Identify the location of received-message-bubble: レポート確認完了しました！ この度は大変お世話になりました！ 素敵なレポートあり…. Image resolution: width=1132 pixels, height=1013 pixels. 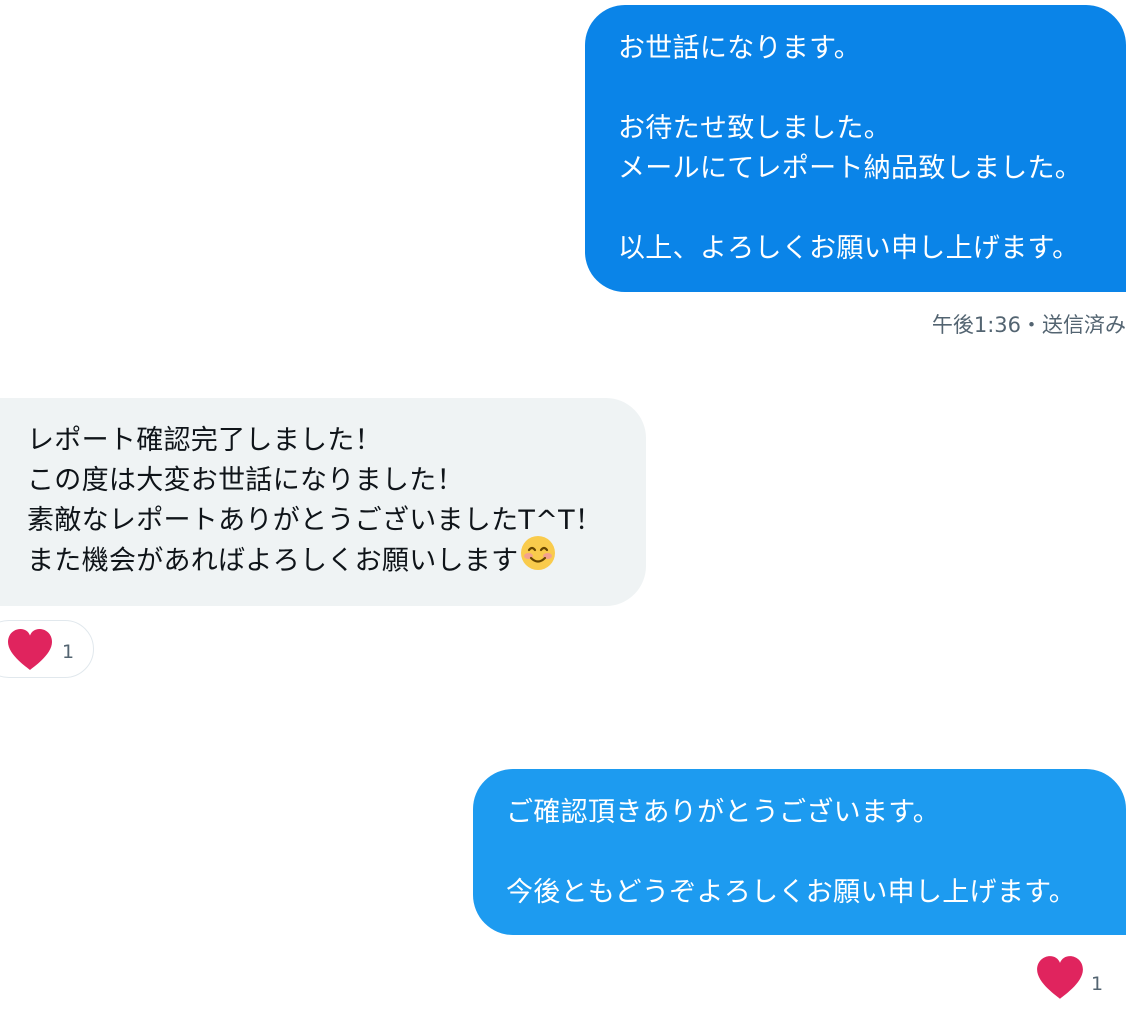
(323, 502).